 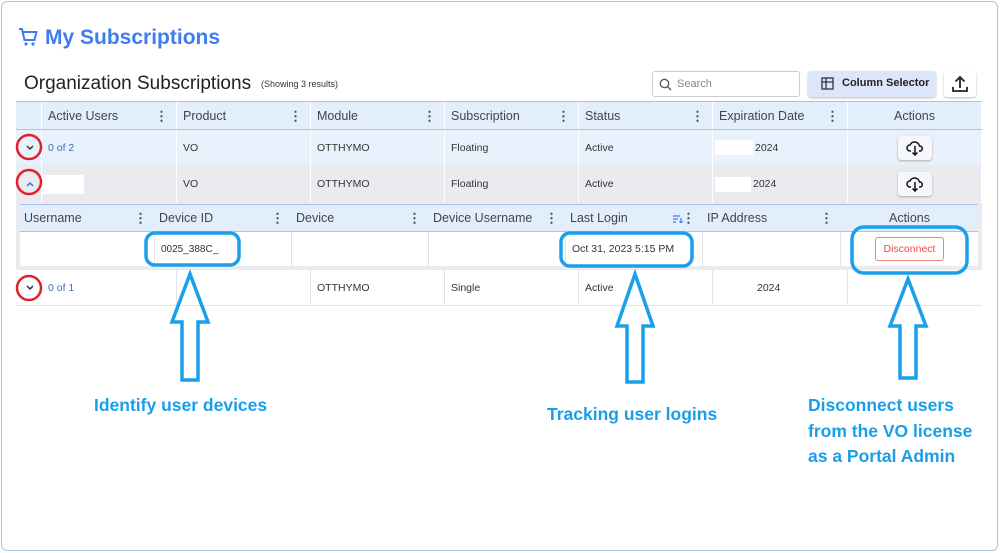 What do you see at coordinates (626, 249) in the screenshot?
I see `highlight-last-login` at bounding box center [626, 249].